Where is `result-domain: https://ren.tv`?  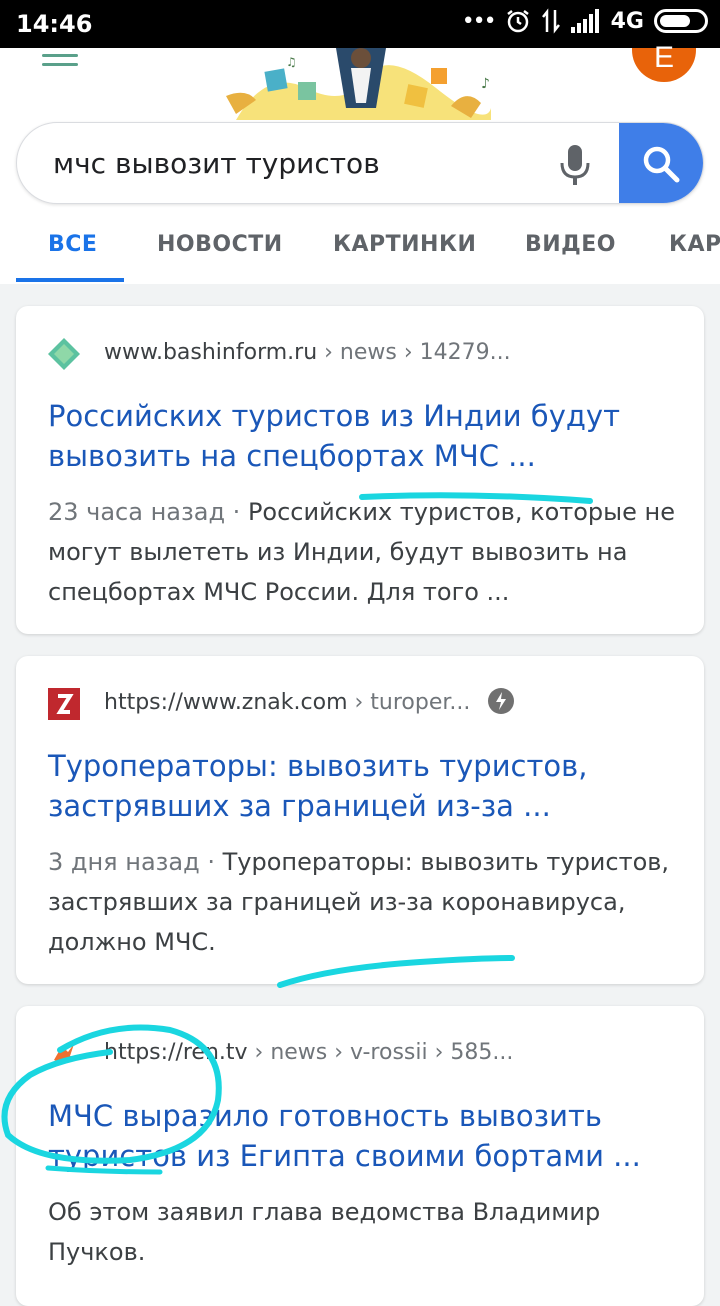
result-domain: https://ren.tv is located at coordinates (176, 1052).